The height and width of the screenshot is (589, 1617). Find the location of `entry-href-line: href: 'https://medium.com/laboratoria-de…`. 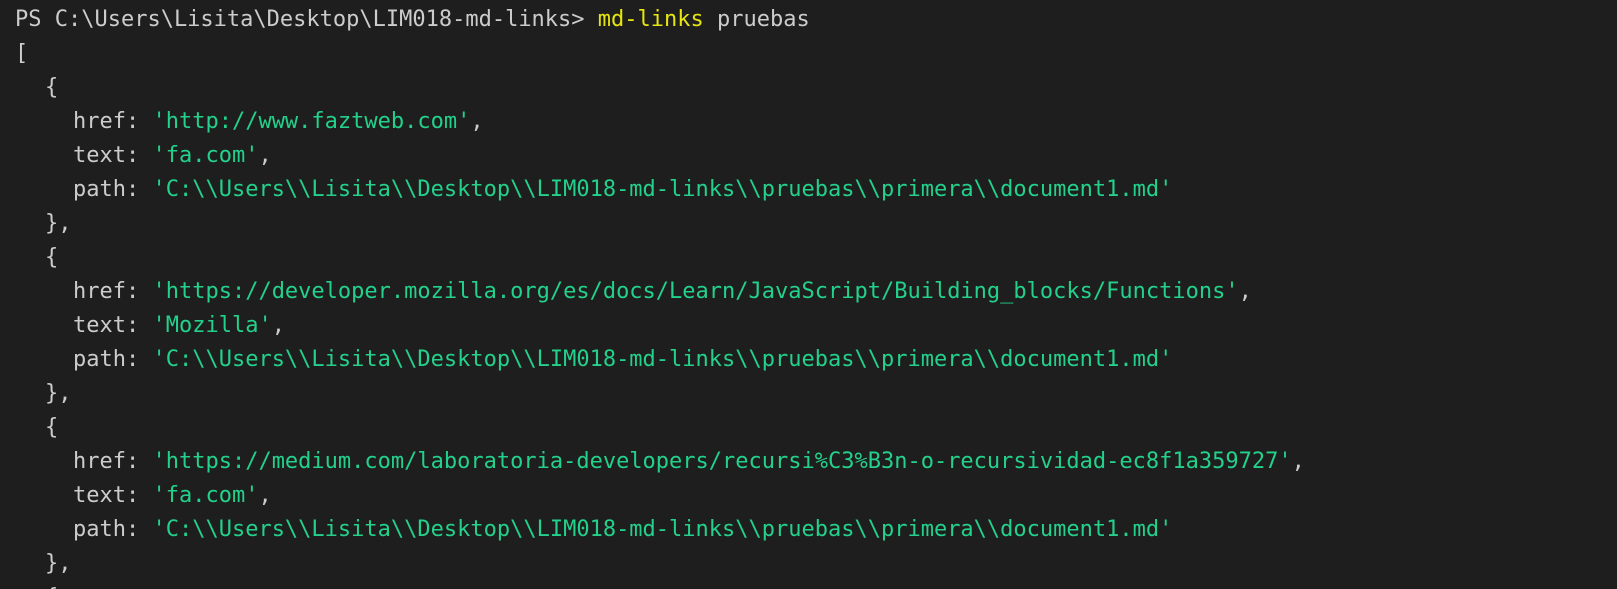

entry-href-line: href: 'https://medium.com/laboratoria-de… is located at coordinates (816, 462).